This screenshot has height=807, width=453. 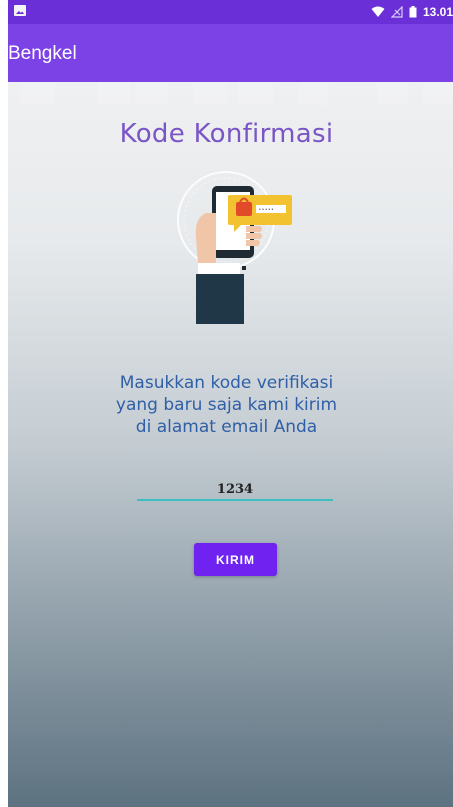 I want to click on wifi-icon, so click(x=378, y=11).